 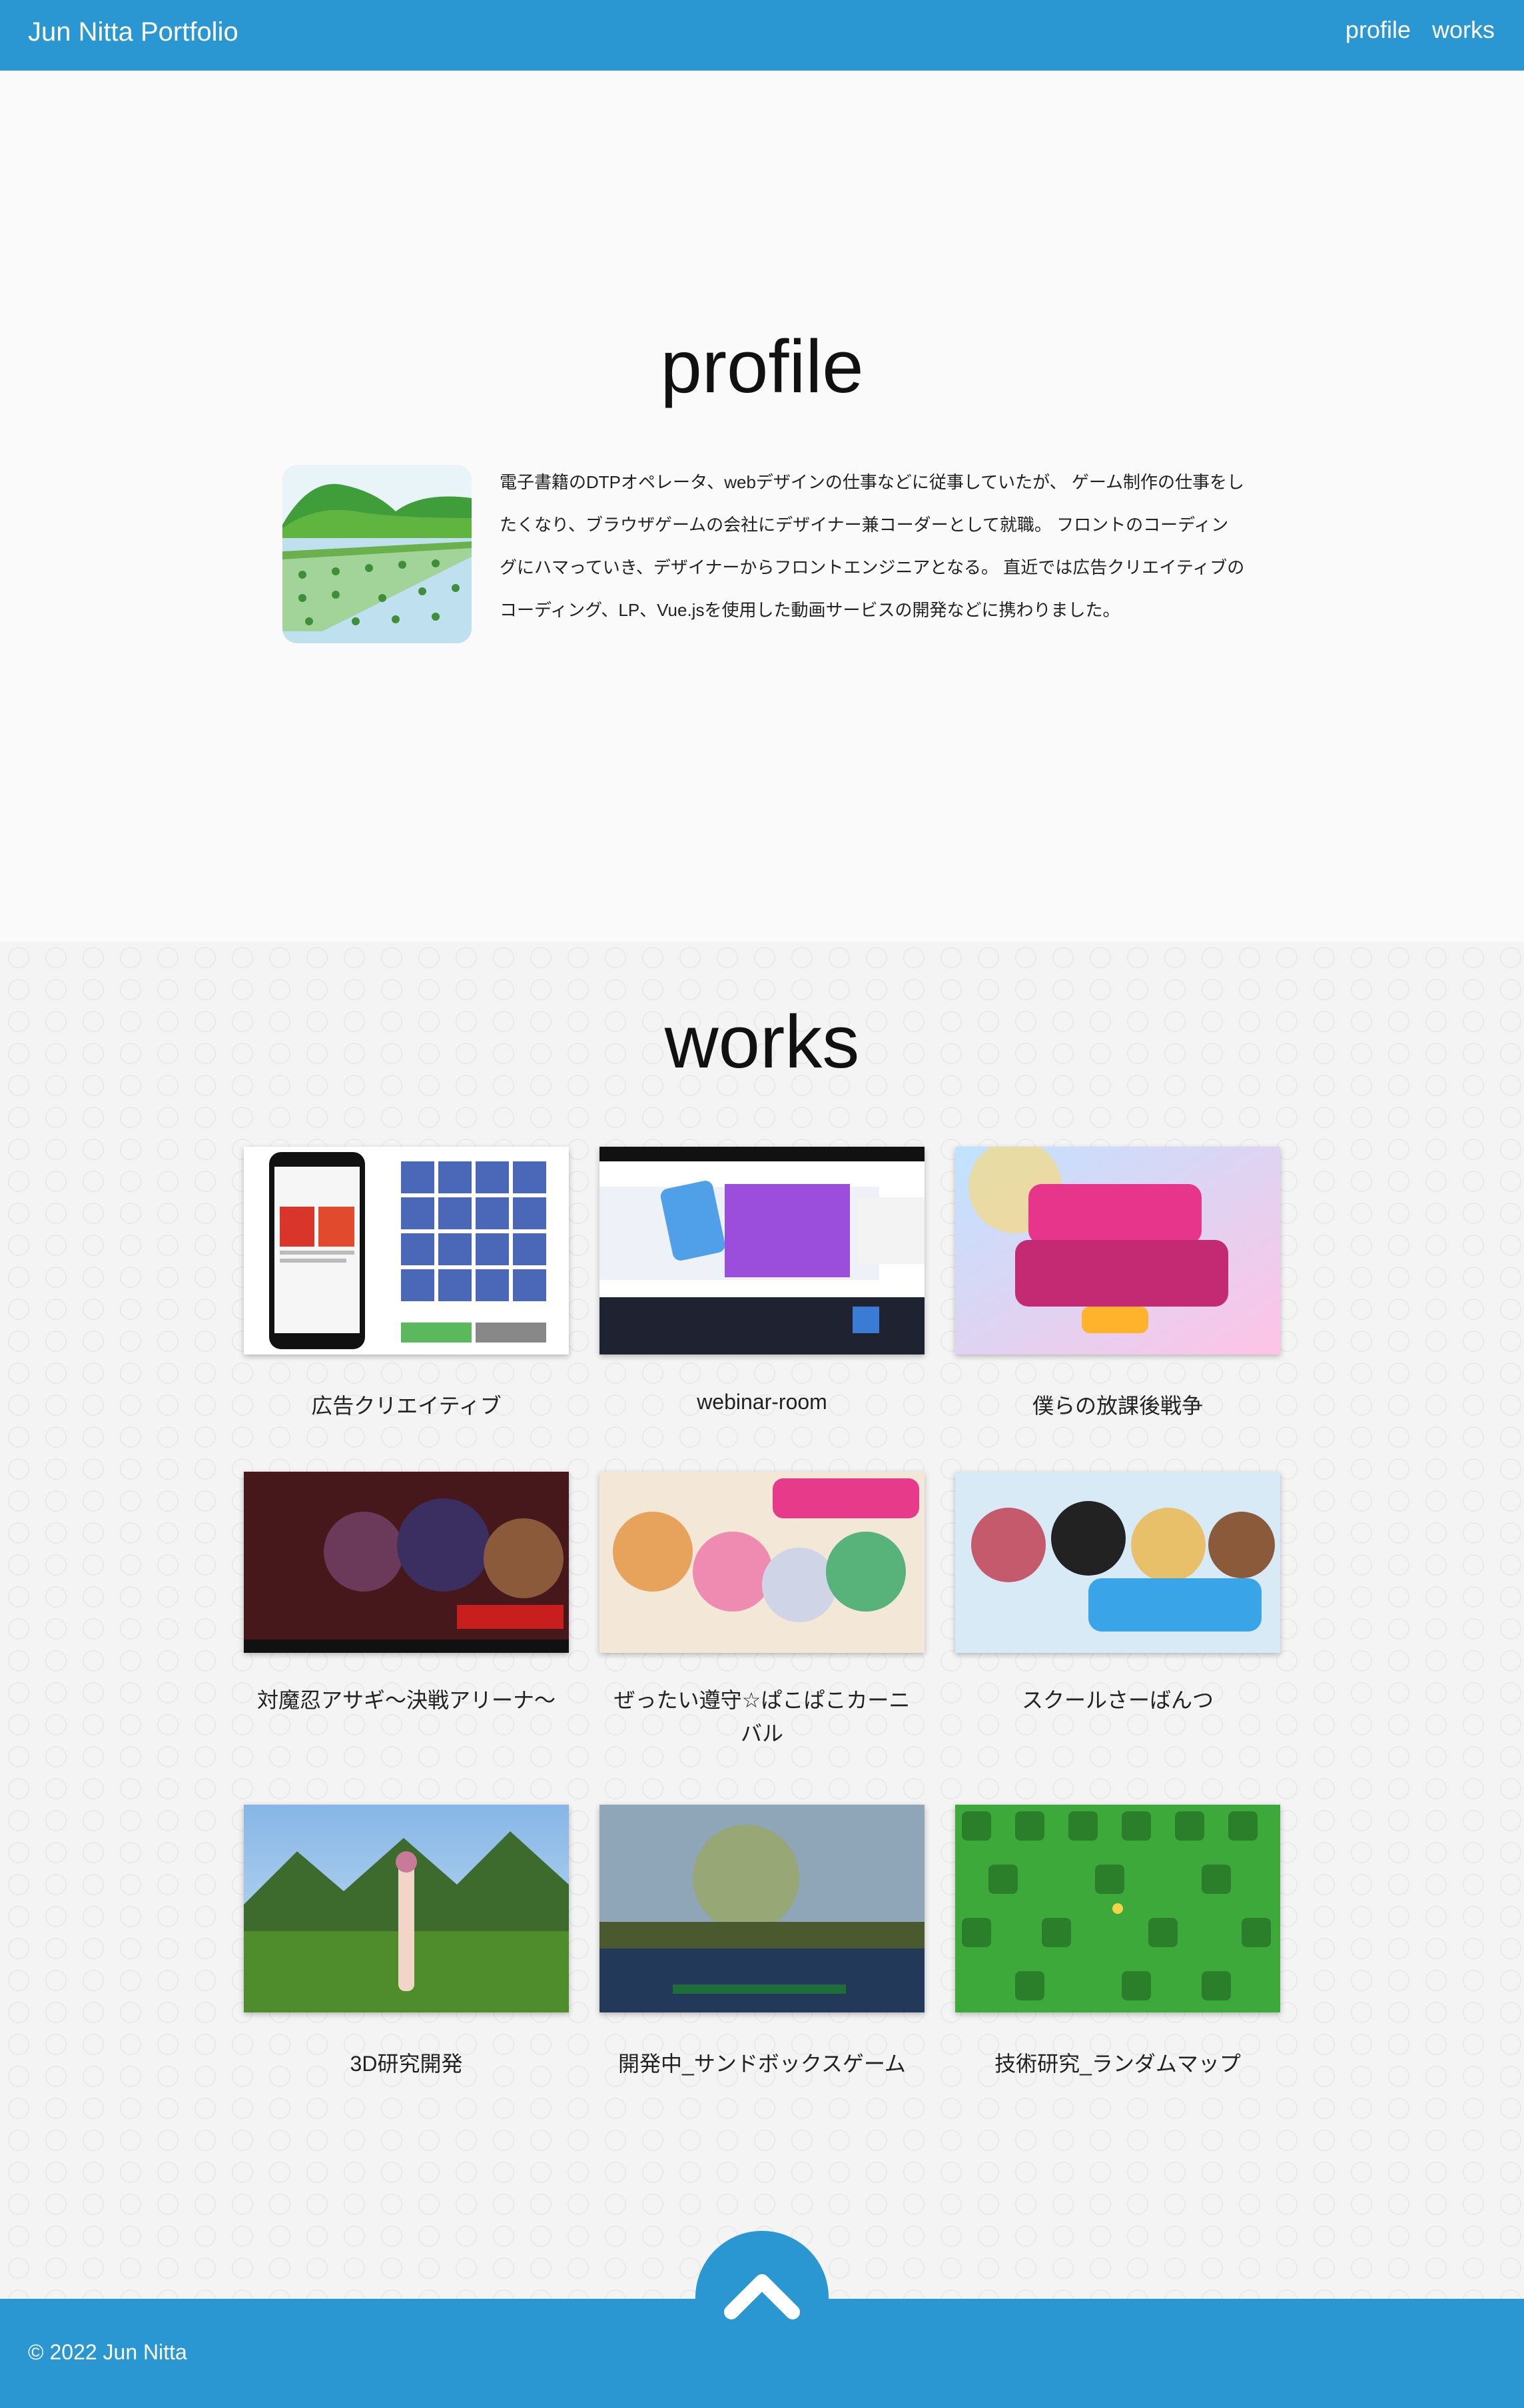 I want to click on work-card-random-map: 技術研究_ランダムマップ, so click(x=1117, y=1942).